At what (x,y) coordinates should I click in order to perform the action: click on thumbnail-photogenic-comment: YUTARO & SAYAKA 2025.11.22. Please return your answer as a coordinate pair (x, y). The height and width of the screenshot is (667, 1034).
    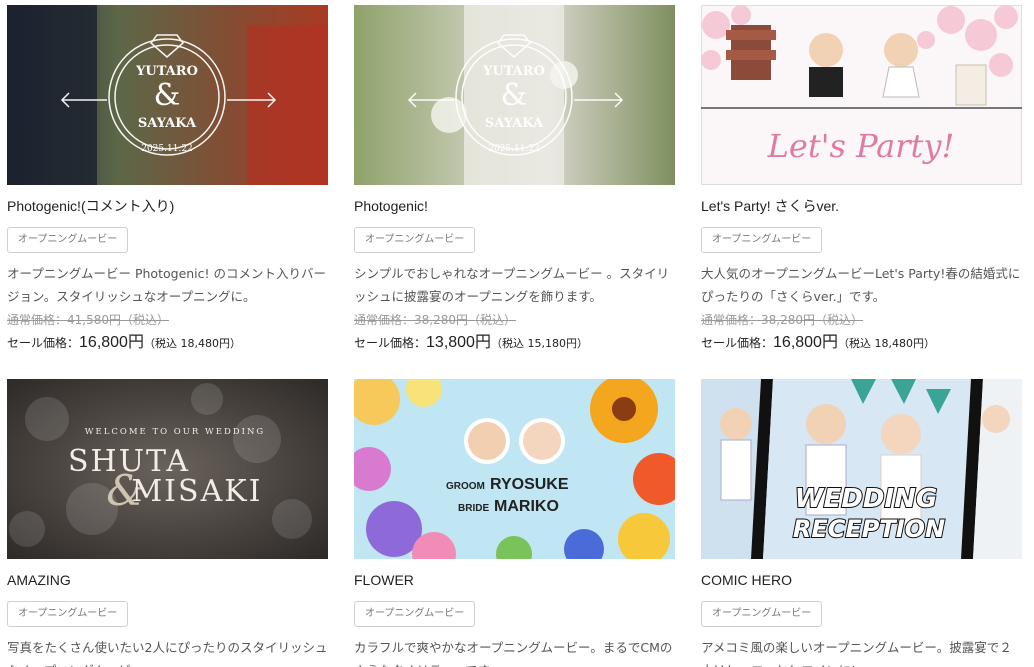
    Looking at the image, I should click on (167, 95).